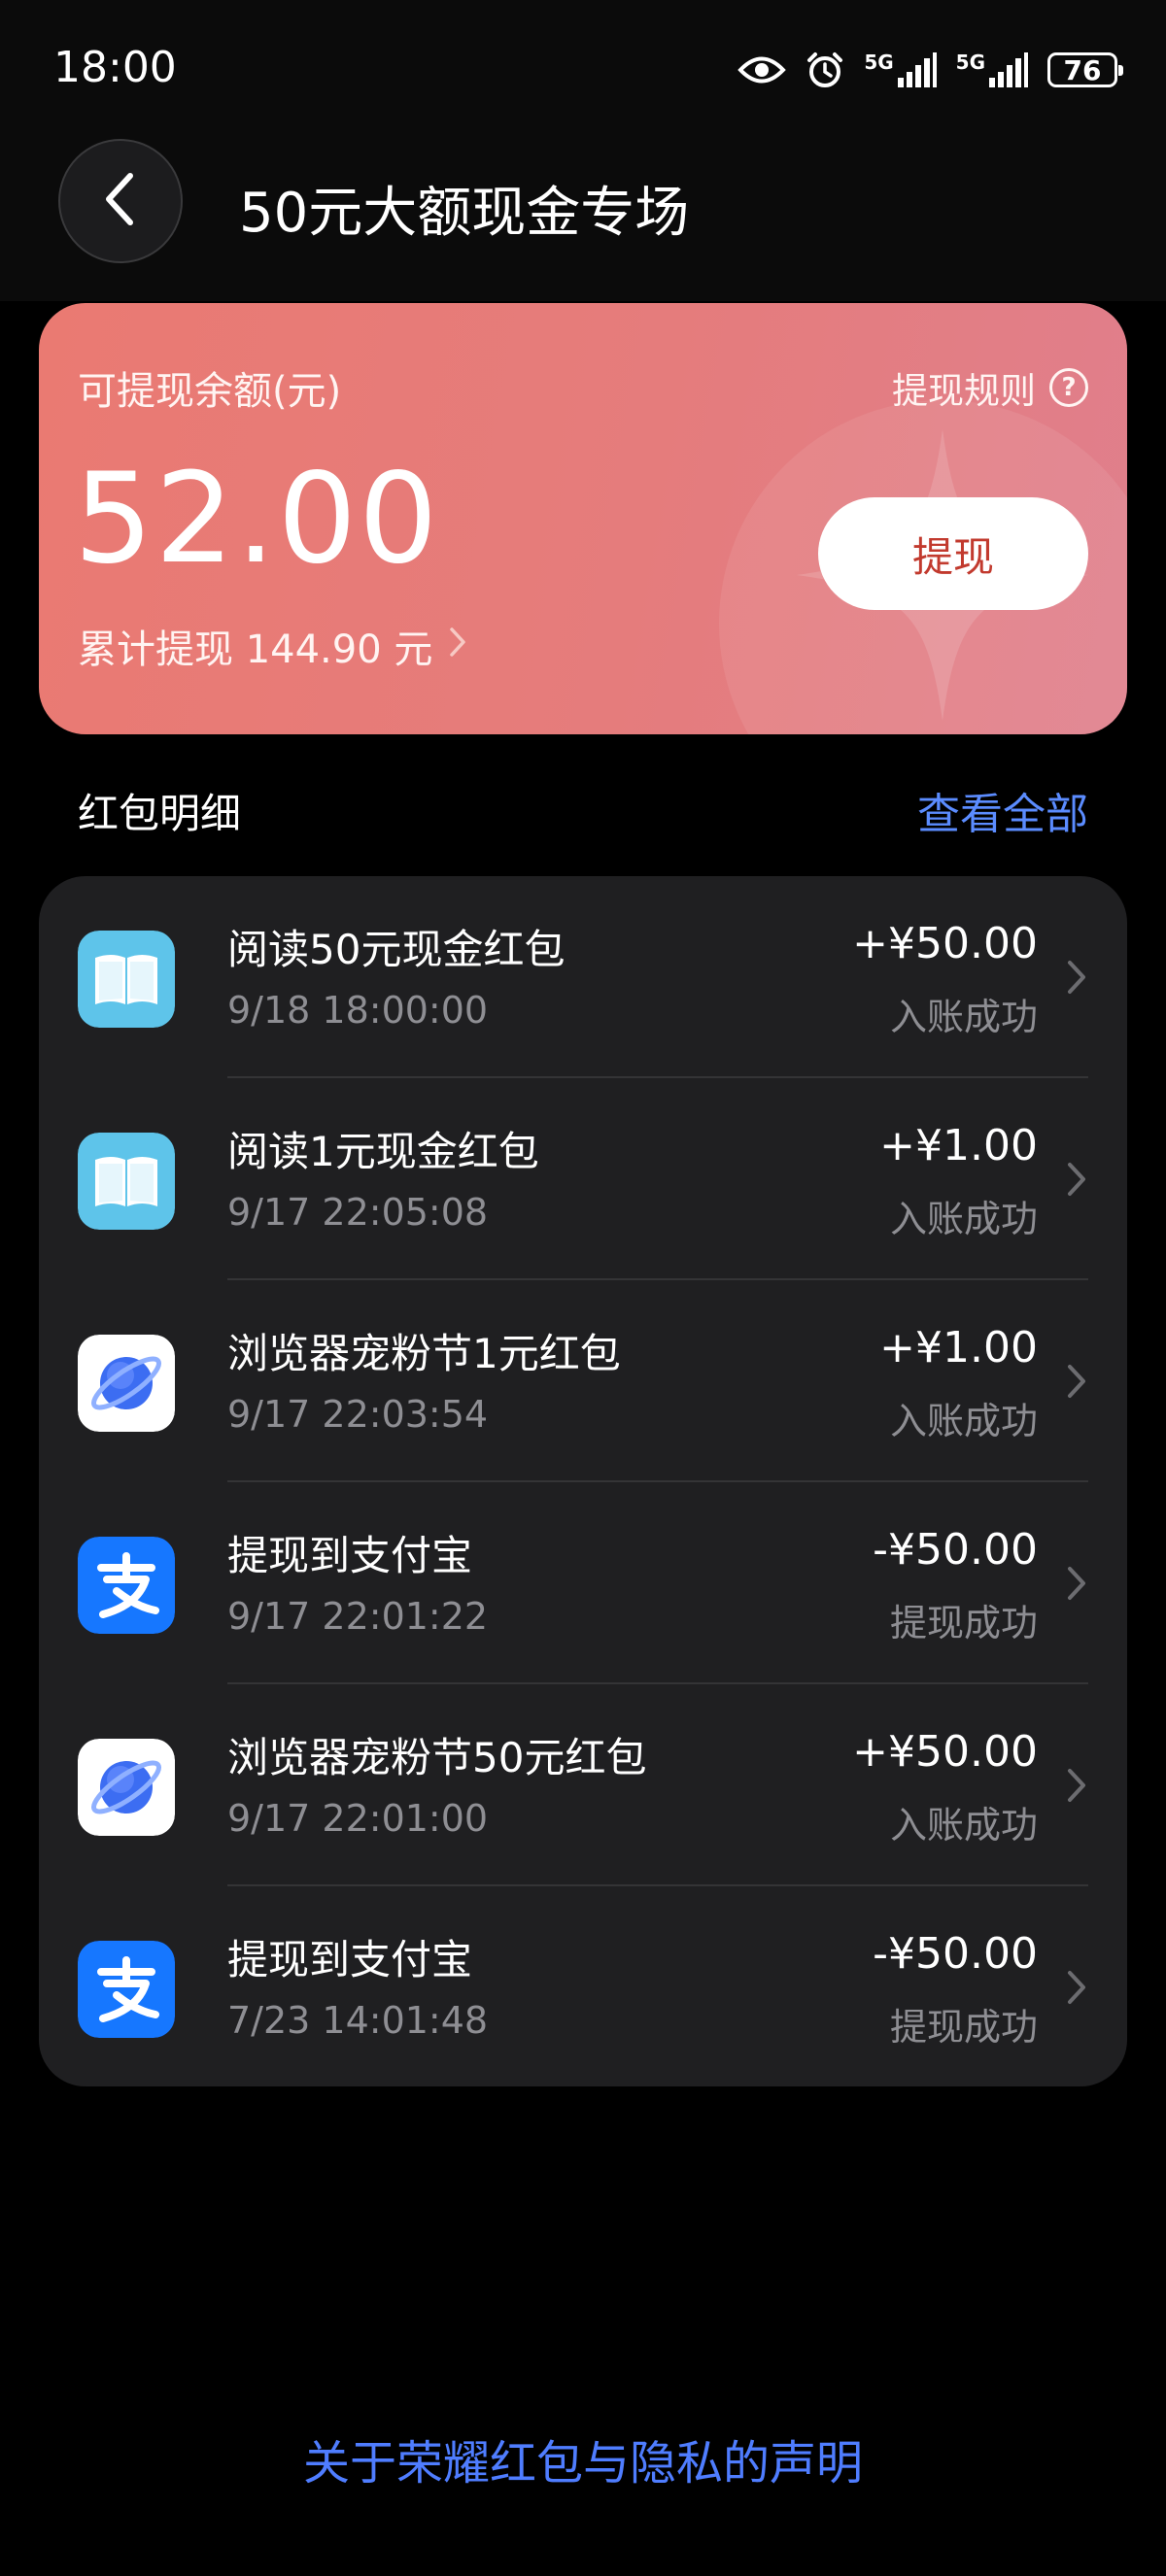 This screenshot has width=1166, height=2576. Describe the element at coordinates (210, 391) in the screenshot. I see `balance-label: 可提现余额(元)` at that location.